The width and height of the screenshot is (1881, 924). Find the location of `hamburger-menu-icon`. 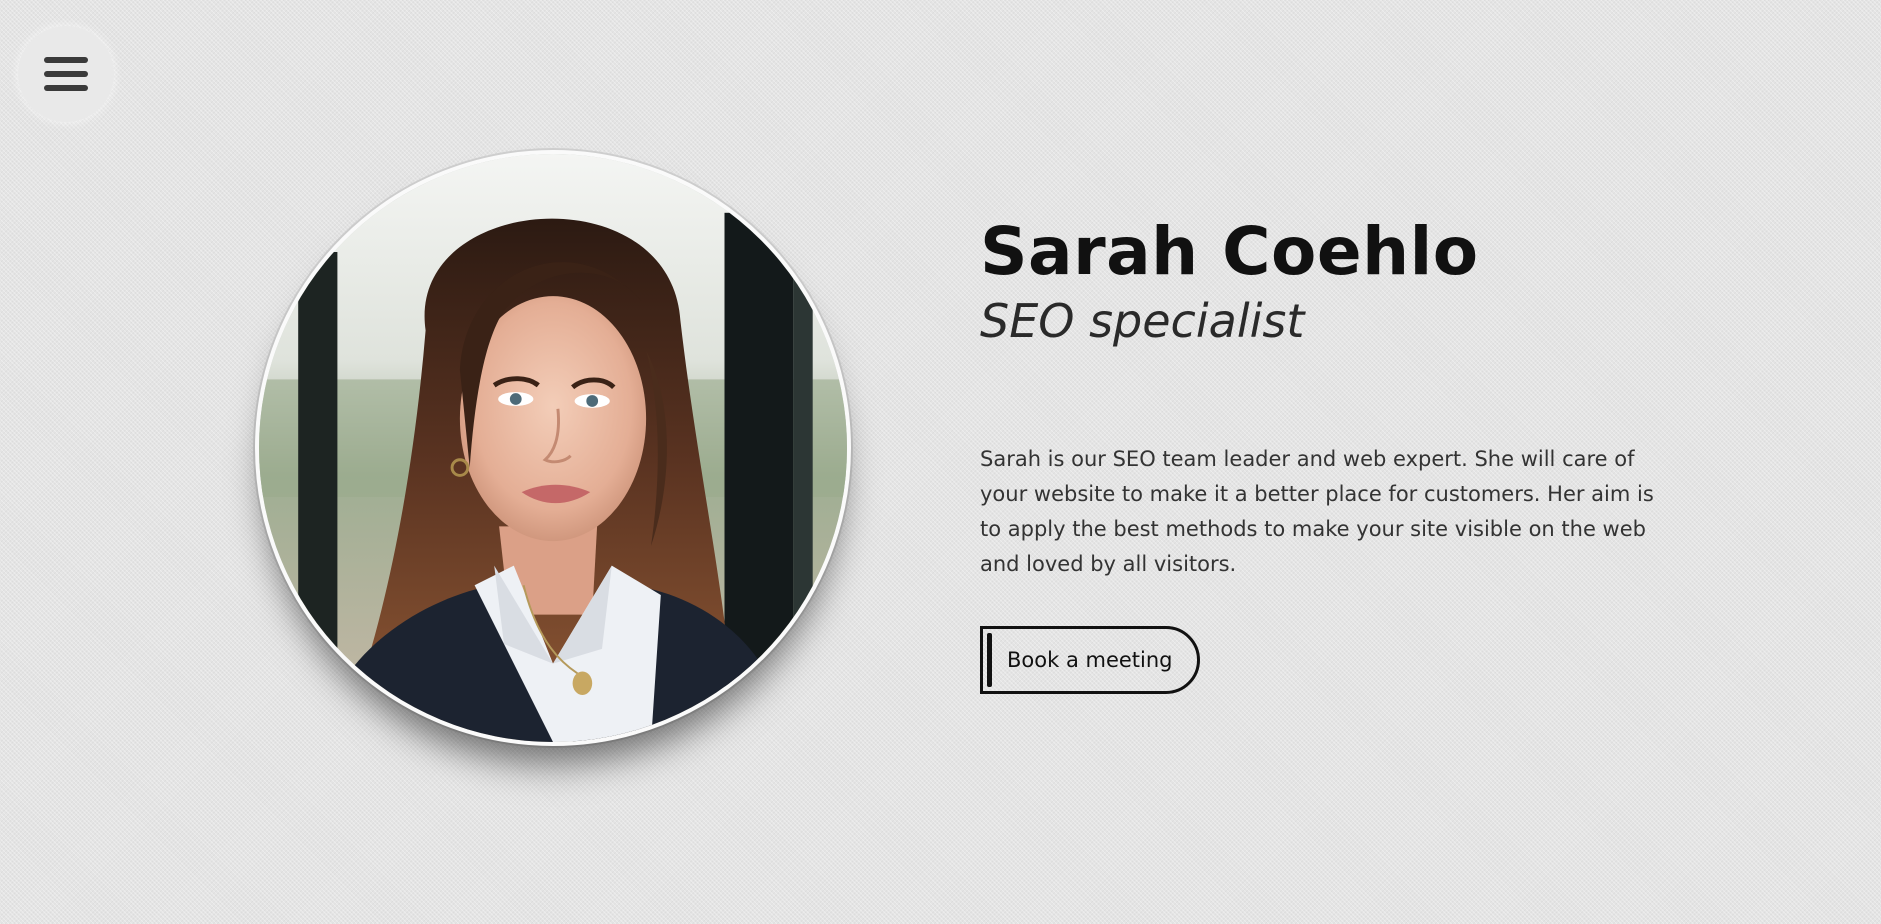

hamburger-menu-icon is located at coordinates (66, 60).